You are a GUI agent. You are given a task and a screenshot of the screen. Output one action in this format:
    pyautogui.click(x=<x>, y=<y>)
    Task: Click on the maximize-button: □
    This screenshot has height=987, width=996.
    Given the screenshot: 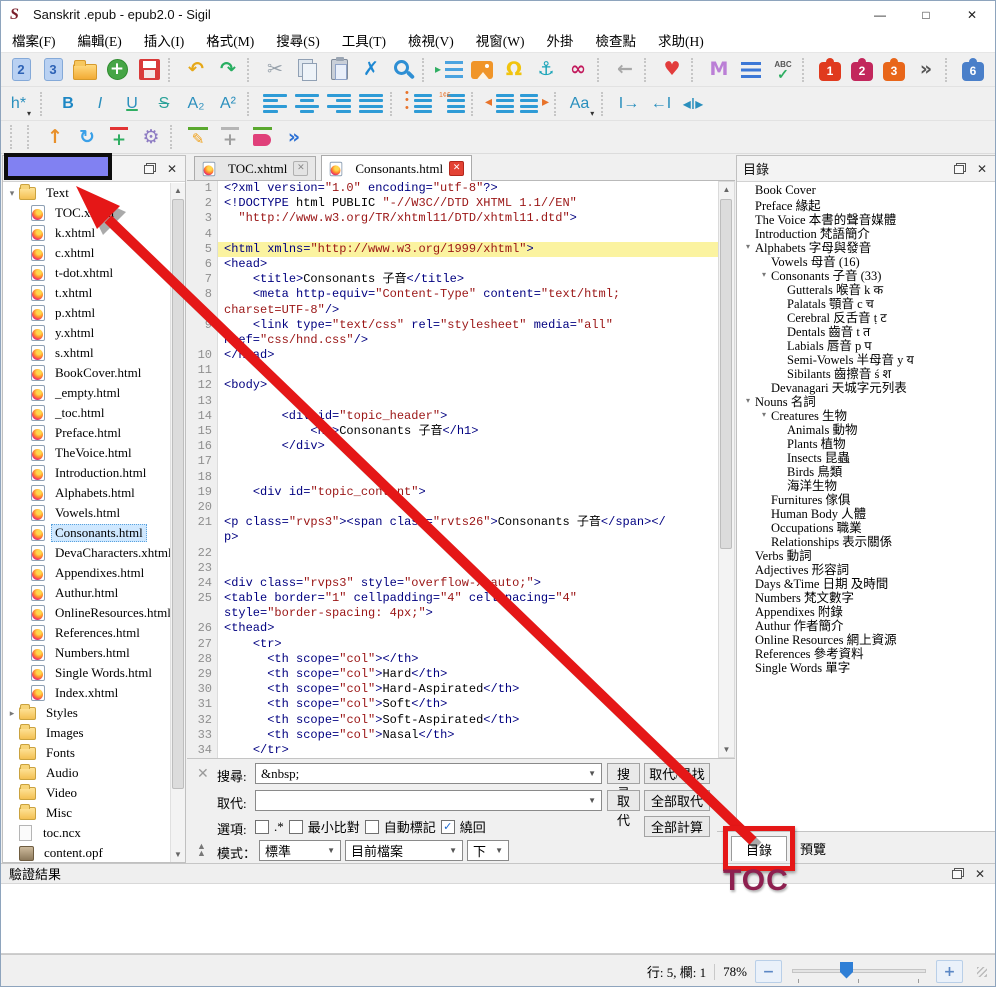 What is the action you would take?
    pyautogui.click(x=926, y=14)
    